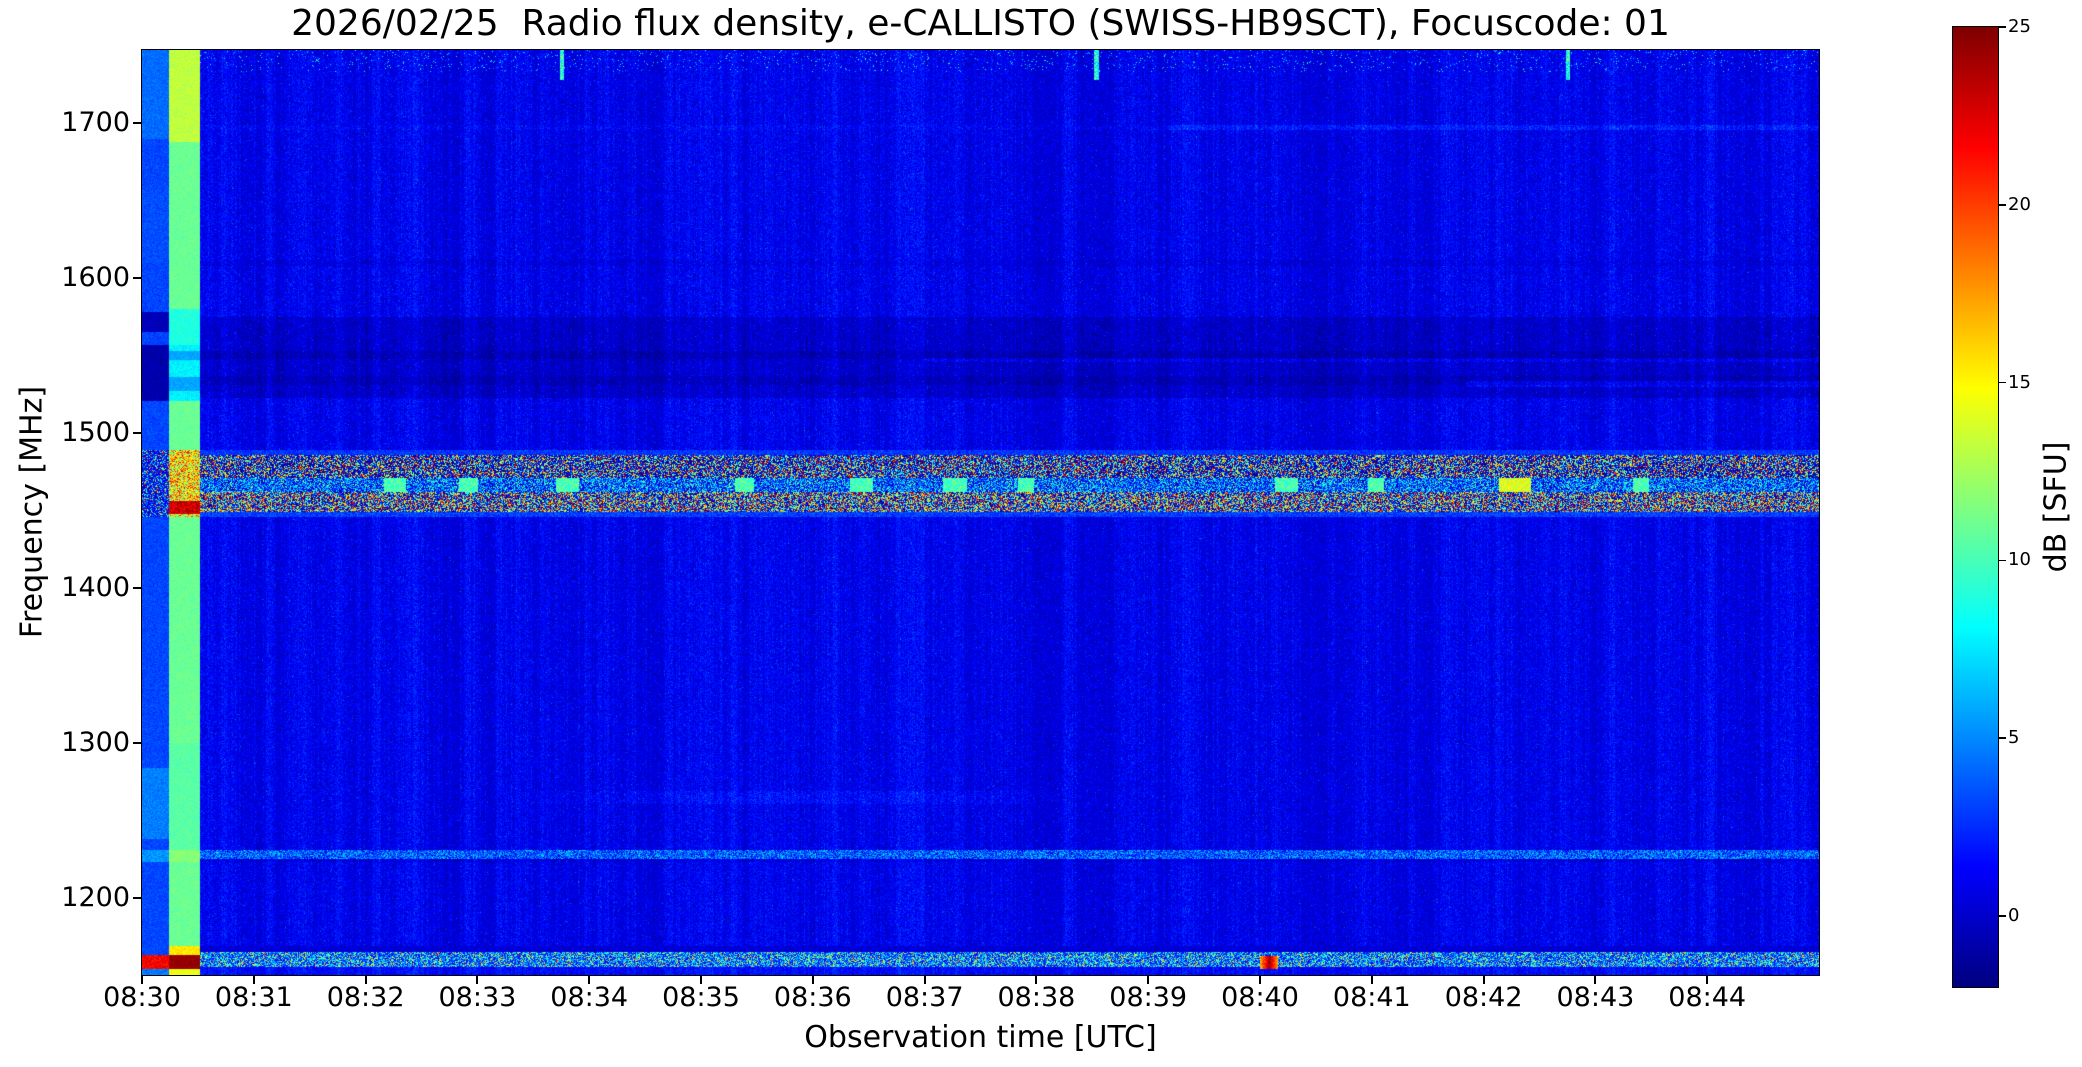  I want to click on colorbar-label: dB [SFU], so click(2056, 507).